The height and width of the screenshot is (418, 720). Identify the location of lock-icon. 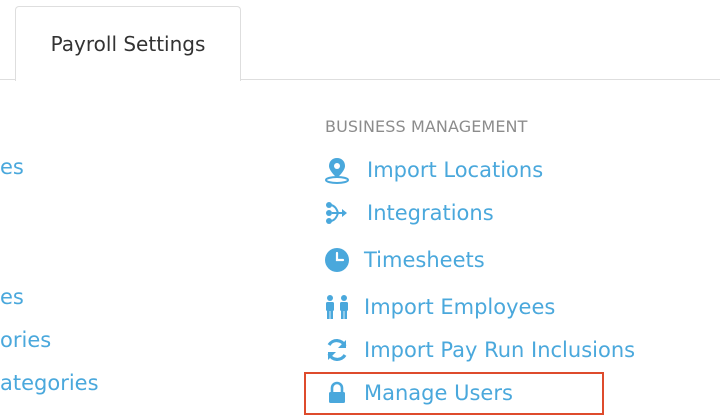
(337, 393).